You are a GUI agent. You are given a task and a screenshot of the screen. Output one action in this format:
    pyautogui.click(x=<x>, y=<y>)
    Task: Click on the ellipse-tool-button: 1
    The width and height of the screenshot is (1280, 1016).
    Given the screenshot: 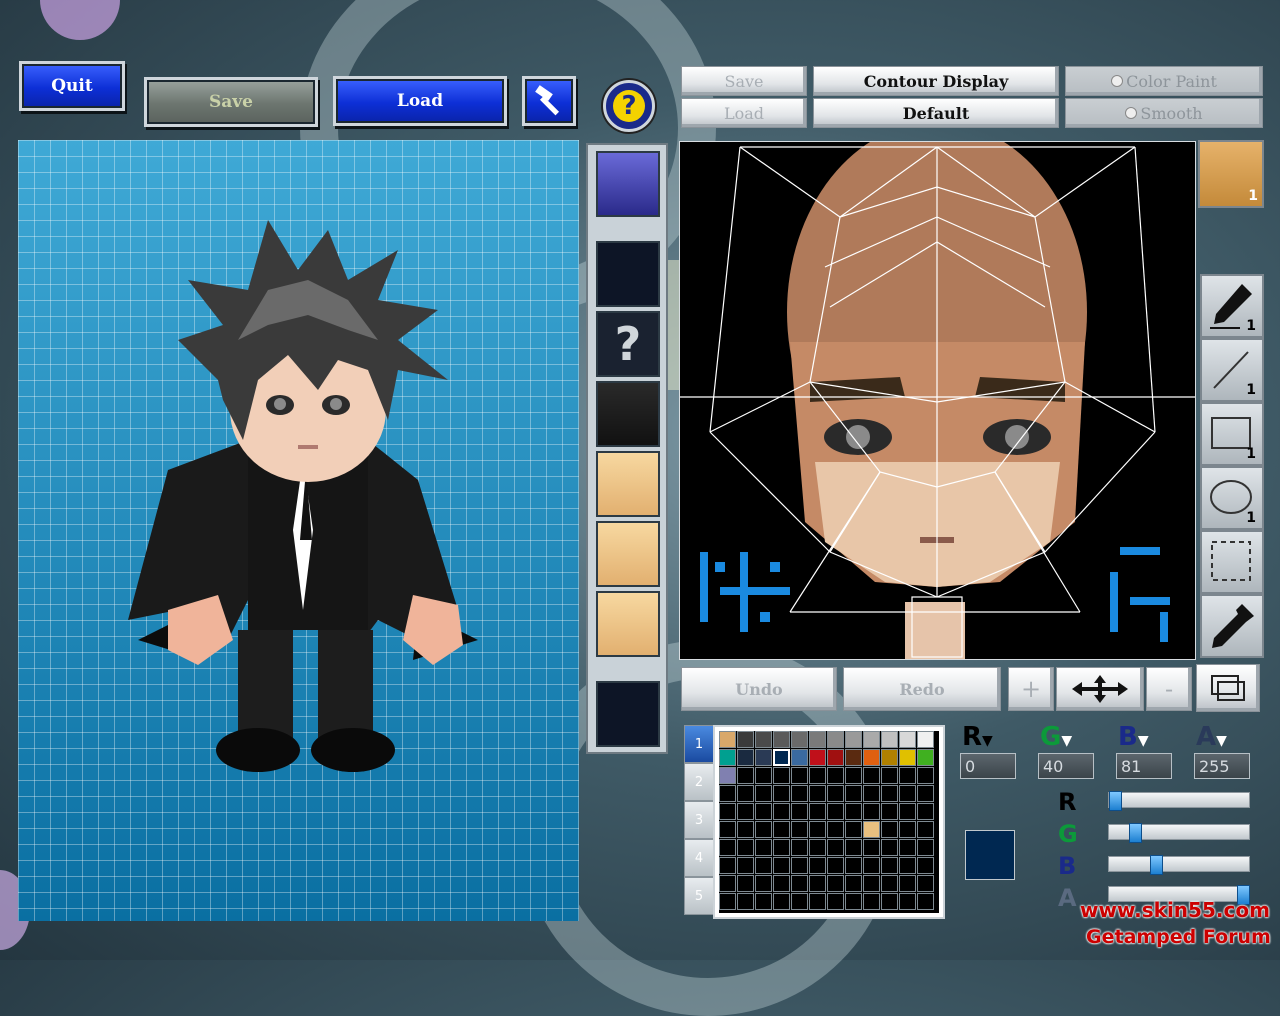 What is the action you would take?
    pyautogui.click(x=1232, y=498)
    